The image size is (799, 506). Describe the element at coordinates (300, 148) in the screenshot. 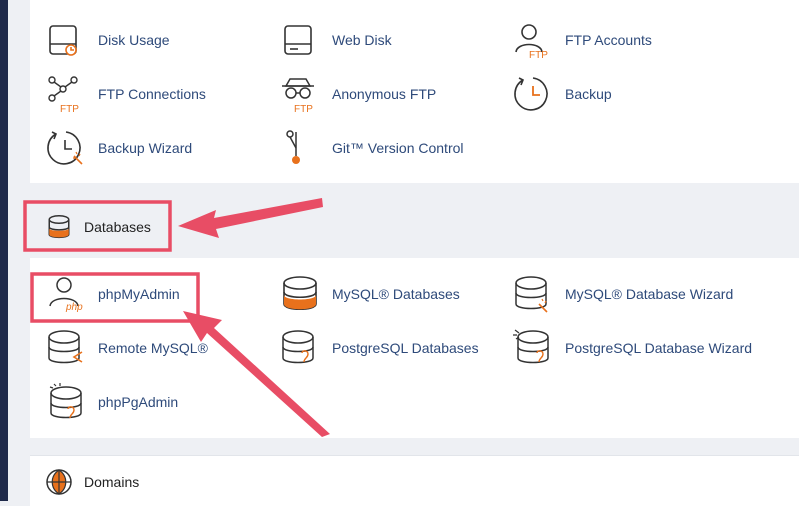

I see `git-icon` at that location.